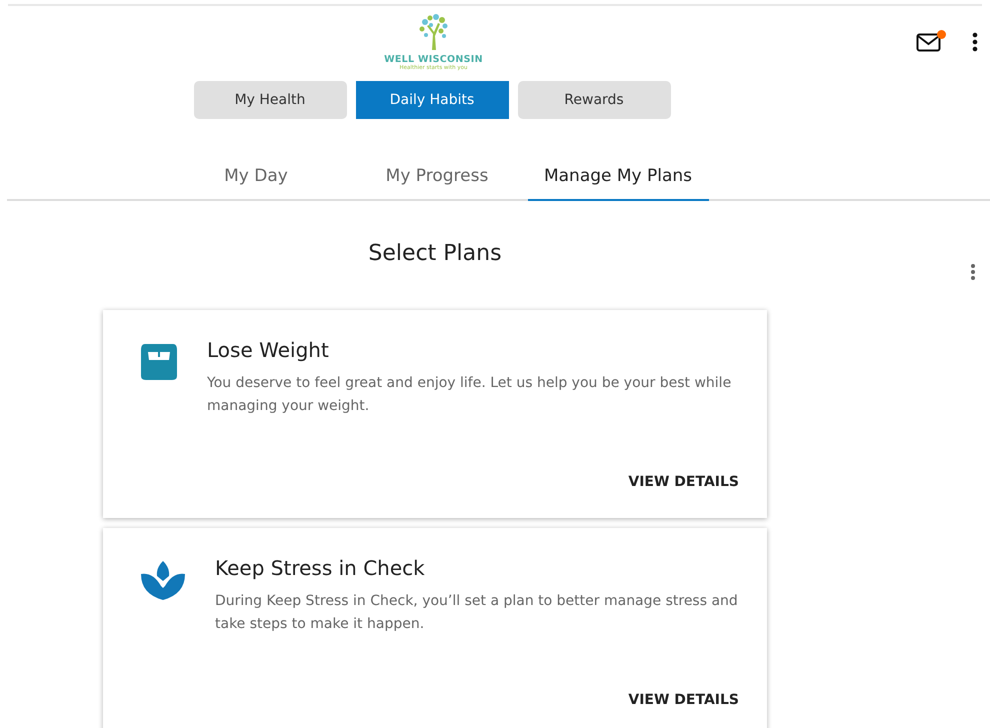  What do you see at coordinates (975, 42) in the screenshot?
I see `more-icon` at bounding box center [975, 42].